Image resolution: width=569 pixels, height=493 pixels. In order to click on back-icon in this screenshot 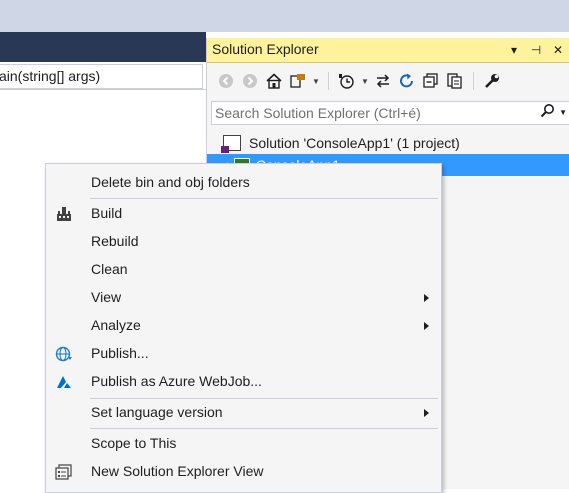, I will do `click(226, 81)`.